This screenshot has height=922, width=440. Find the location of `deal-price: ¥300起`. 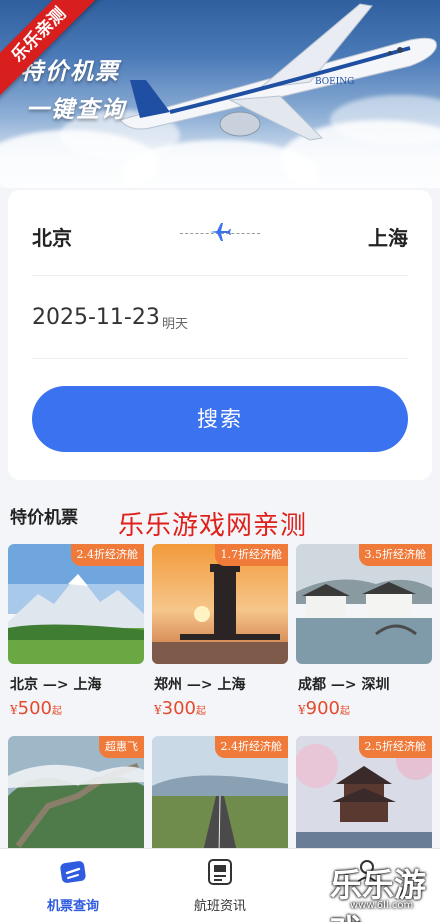

deal-price: ¥300起 is located at coordinates (180, 708).